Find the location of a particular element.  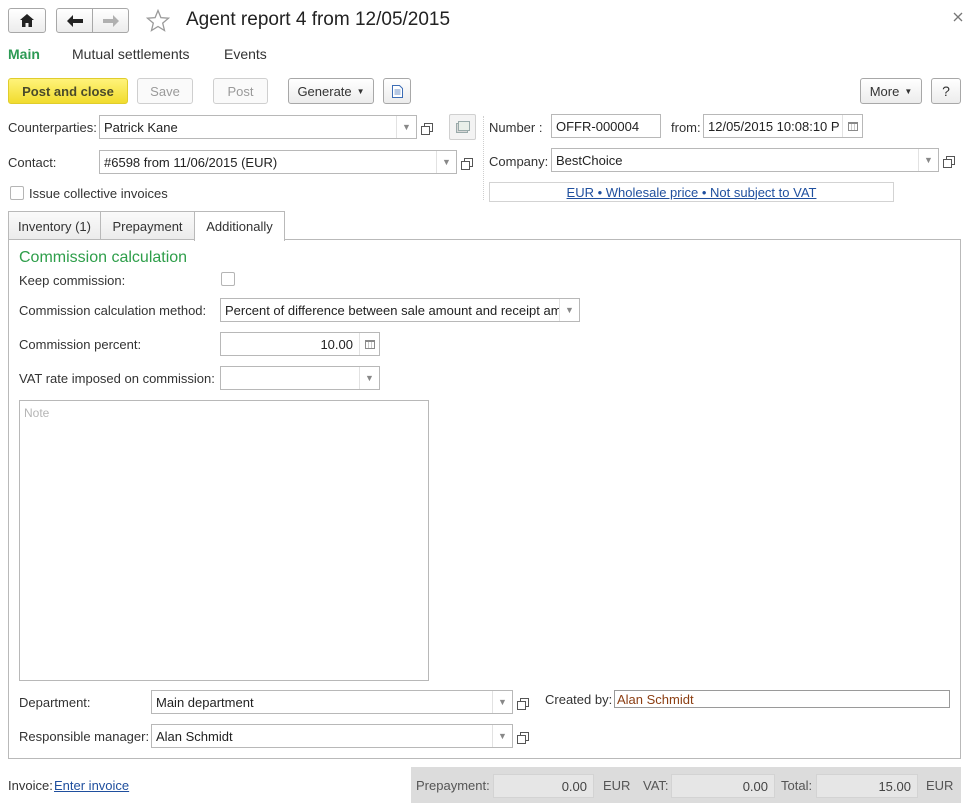

close-button is located at coordinates (960, 17).